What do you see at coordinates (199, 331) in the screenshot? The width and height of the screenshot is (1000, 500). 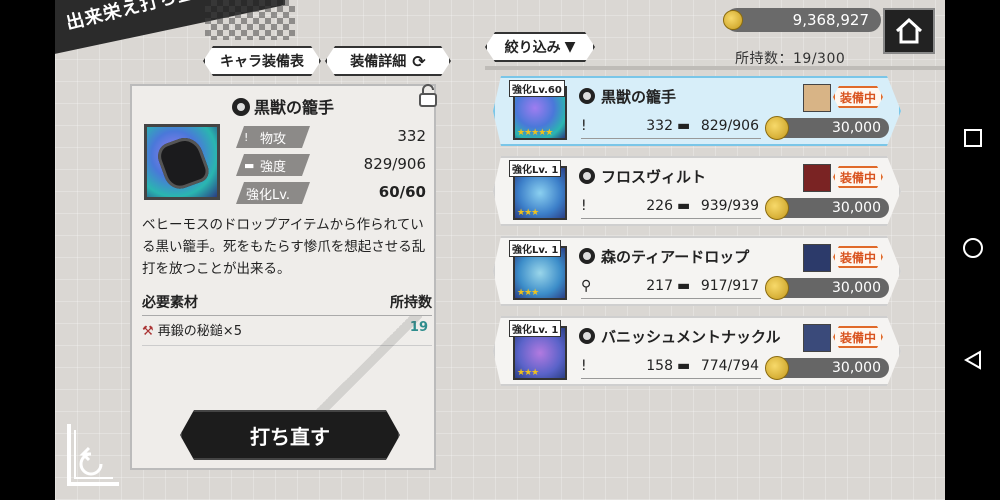 I see `material-name: 再鍛の秘鎚×5` at bounding box center [199, 331].